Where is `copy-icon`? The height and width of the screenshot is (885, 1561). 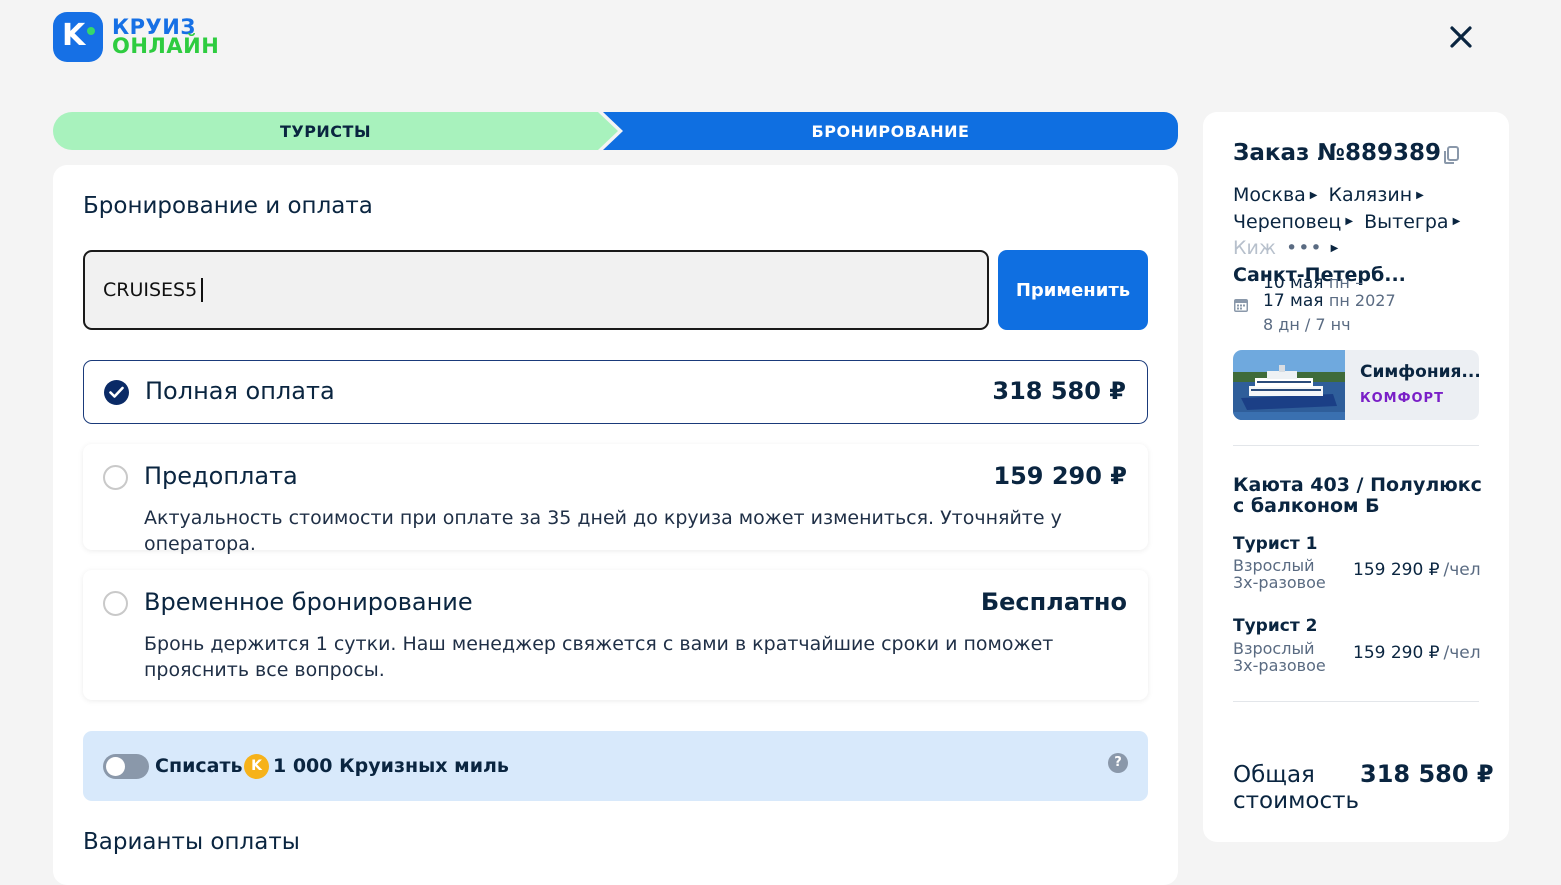
copy-icon is located at coordinates (1452, 155).